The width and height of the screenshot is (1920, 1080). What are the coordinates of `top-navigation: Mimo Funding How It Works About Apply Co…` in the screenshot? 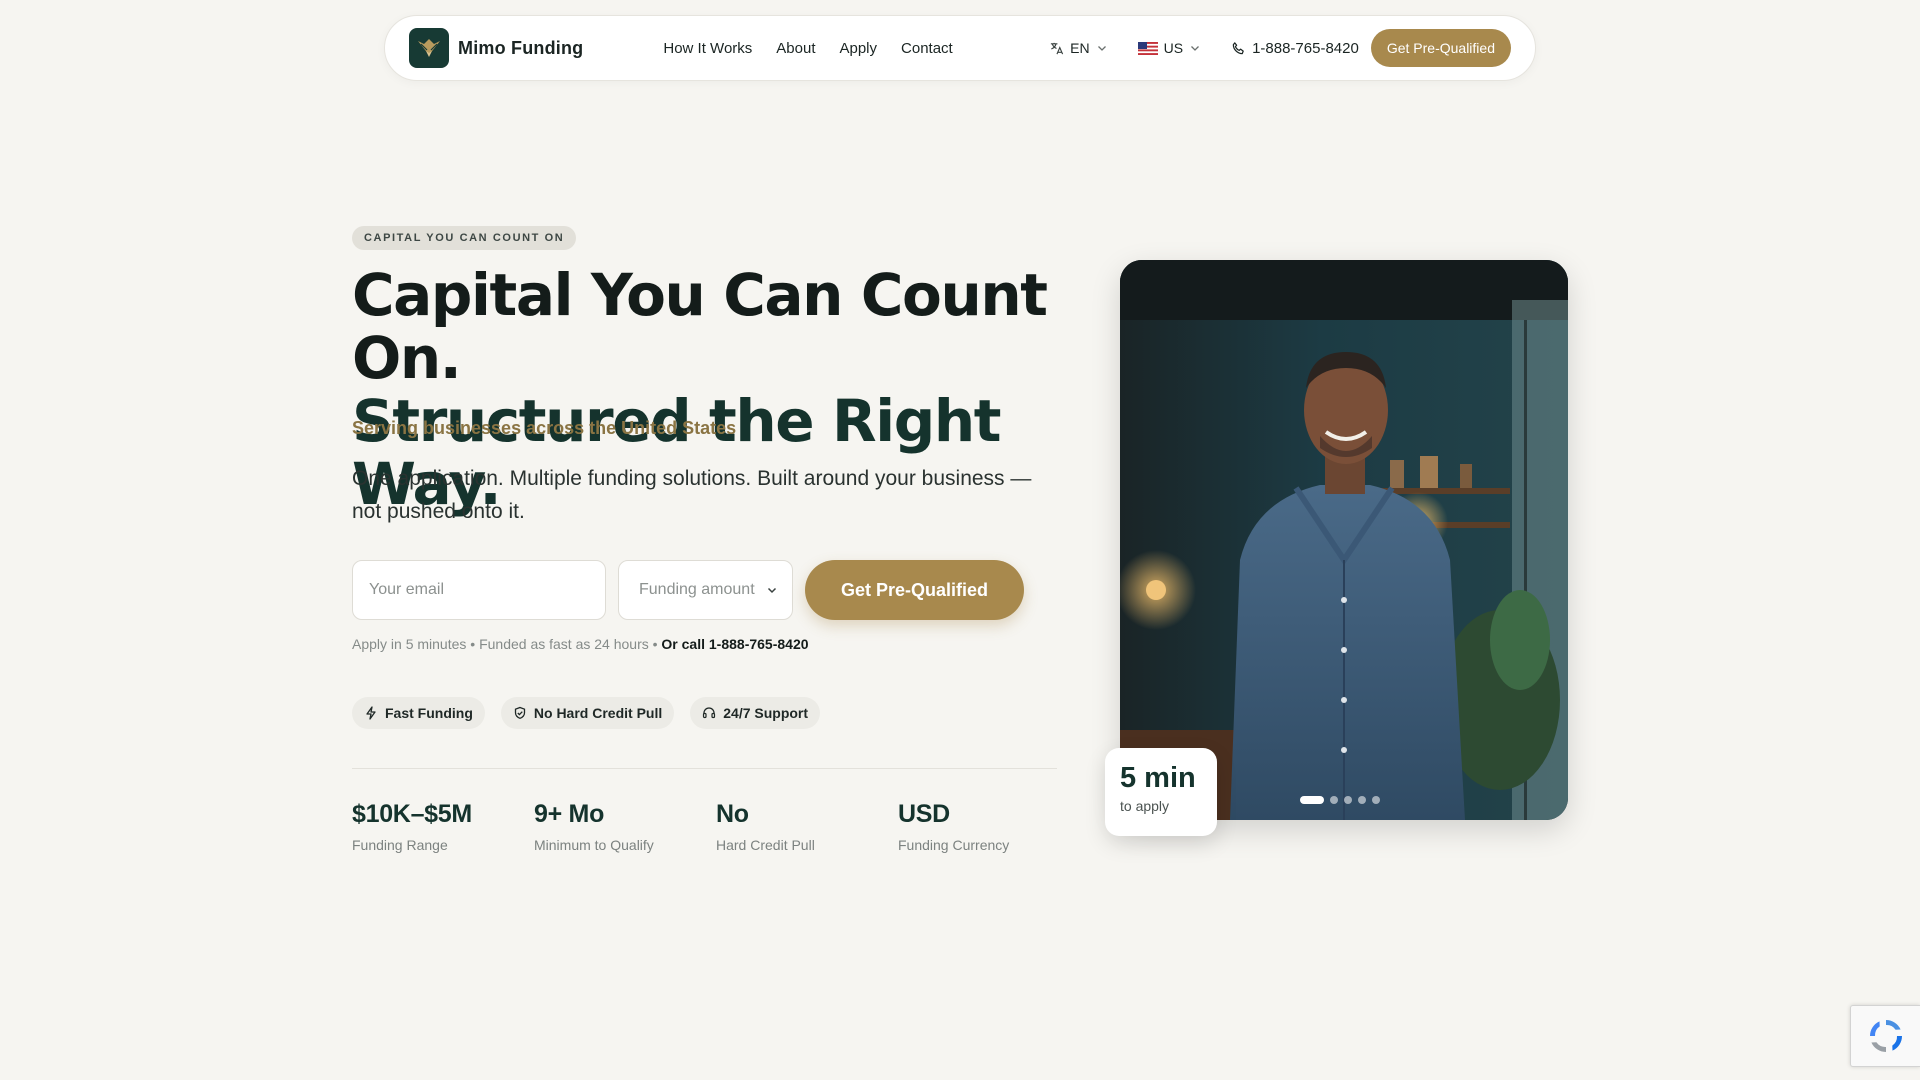 It's located at (960, 48).